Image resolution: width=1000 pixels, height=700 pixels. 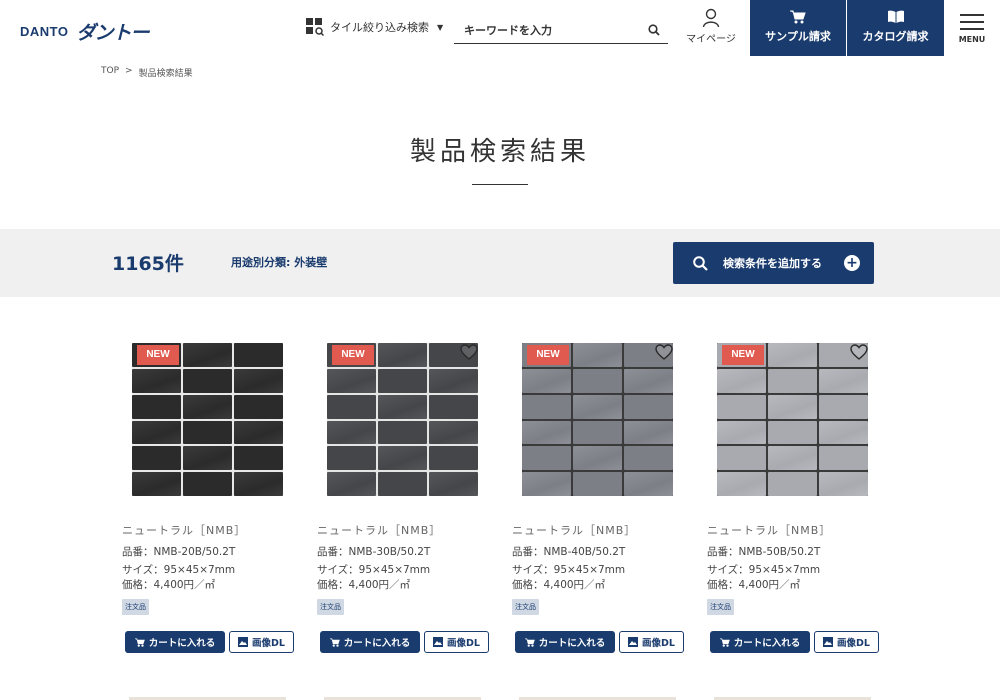 What do you see at coordinates (972, 22) in the screenshot?
I see `hamburger-icon` at bounding box center [972, 22].